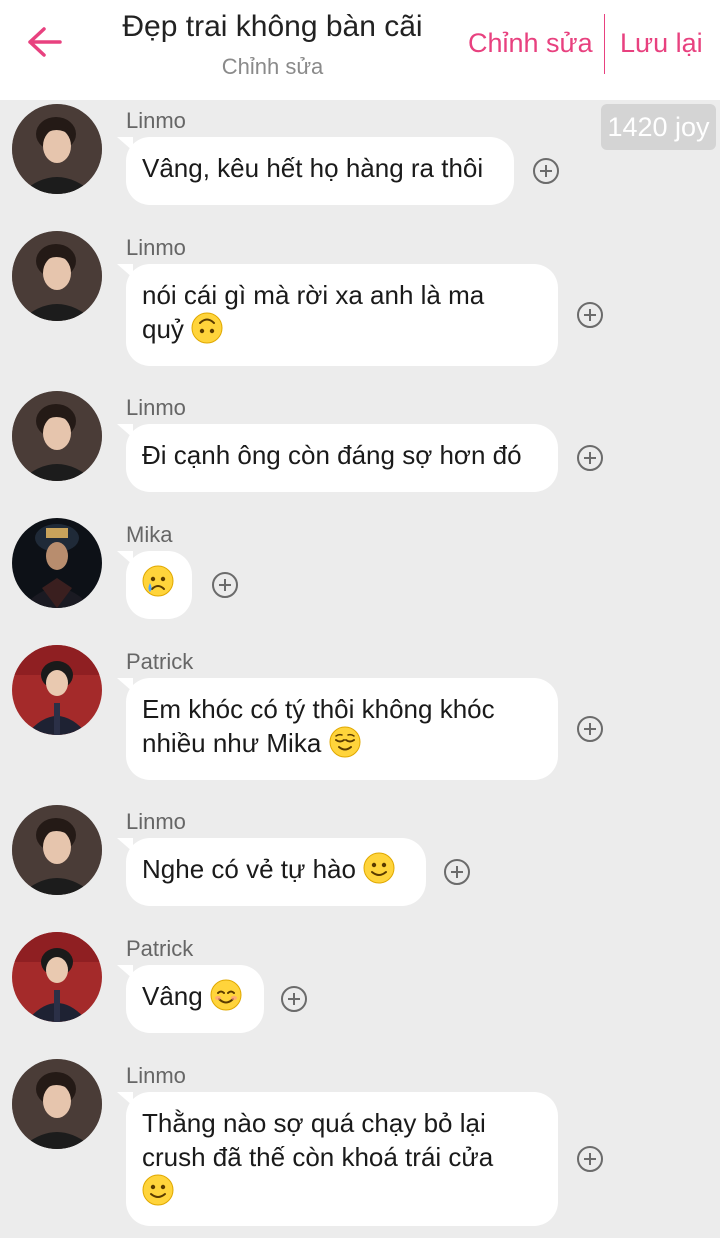  I want to click on message-bubble: nói cái gì mà rời xa anh là ma quỷ, so click(337, 315).